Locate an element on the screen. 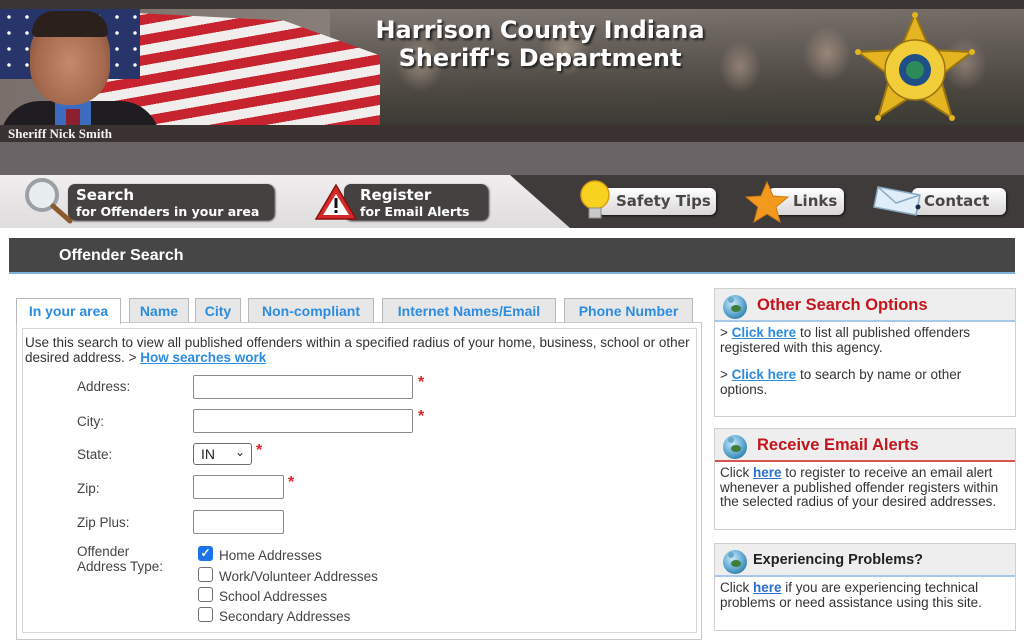 This screenshot has height=640, width=1024. state-required-marker: * is located at coordinates (259, 450).